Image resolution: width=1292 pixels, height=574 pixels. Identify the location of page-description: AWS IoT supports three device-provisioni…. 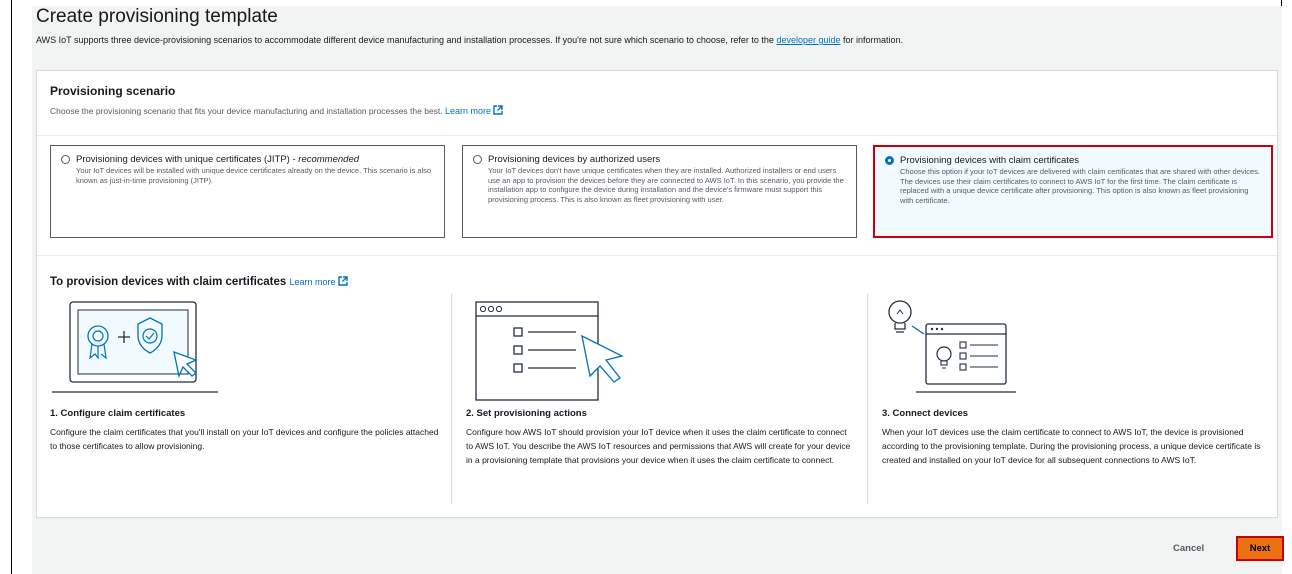
(469, 40).